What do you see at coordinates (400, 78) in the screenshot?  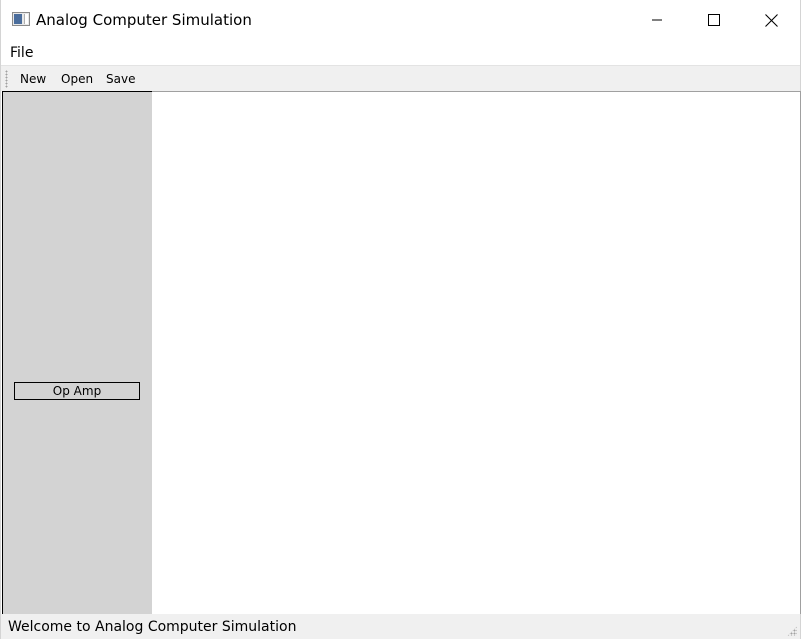 I see `toolbar: New Open Save` at bounding box center [400, 78].